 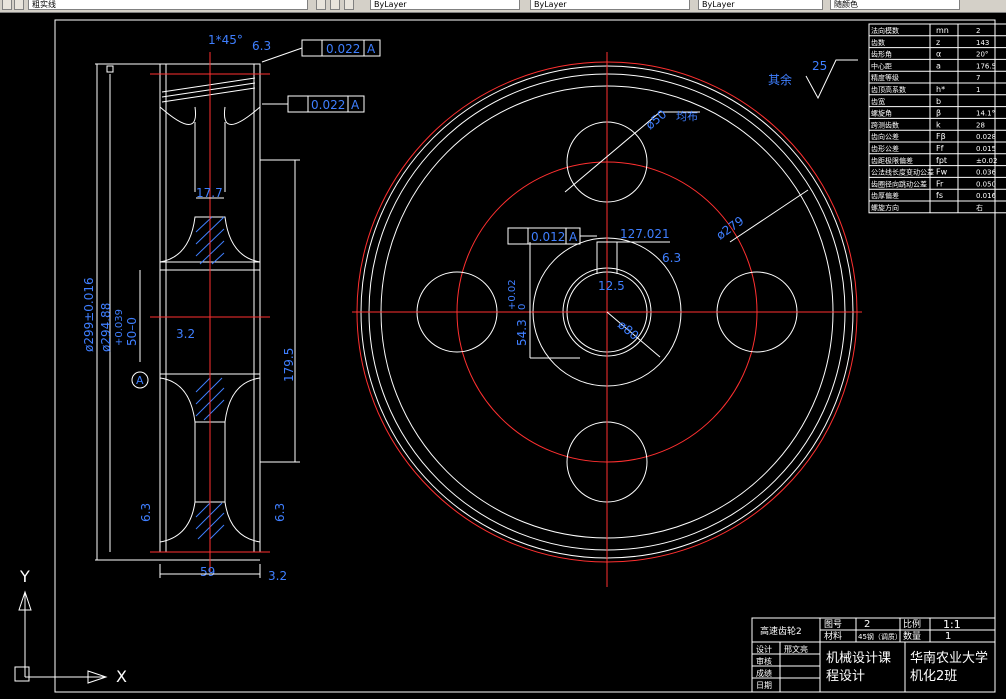 I want to click on param-symbol: mn, so click(x=942, y=30).